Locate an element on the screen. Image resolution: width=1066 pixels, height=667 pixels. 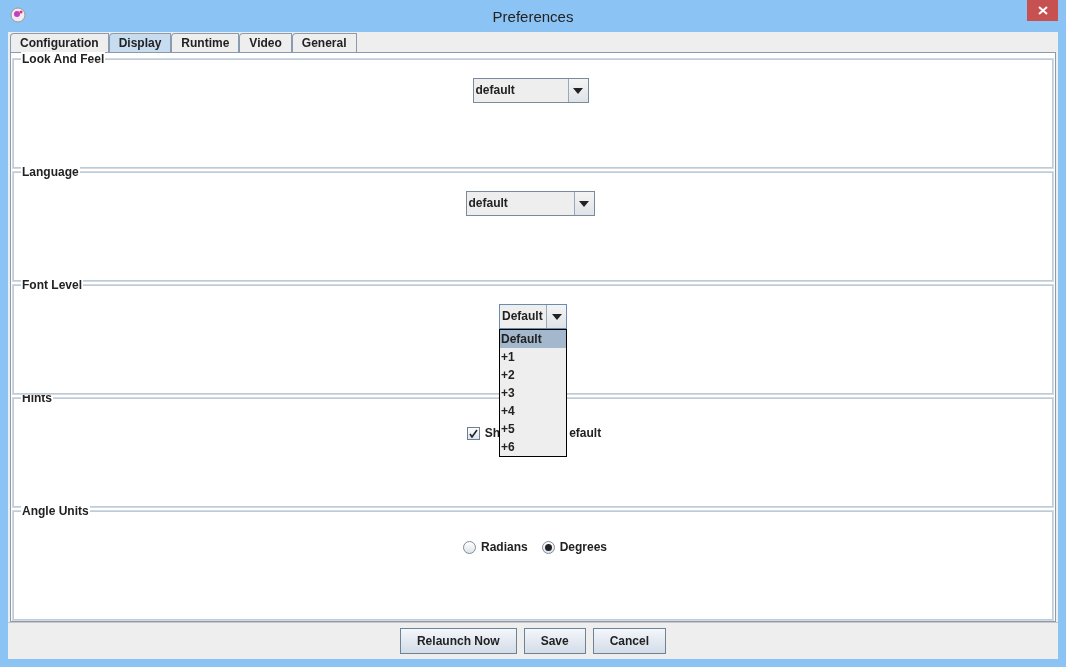
tab: General is located at coordinates (324, 42).